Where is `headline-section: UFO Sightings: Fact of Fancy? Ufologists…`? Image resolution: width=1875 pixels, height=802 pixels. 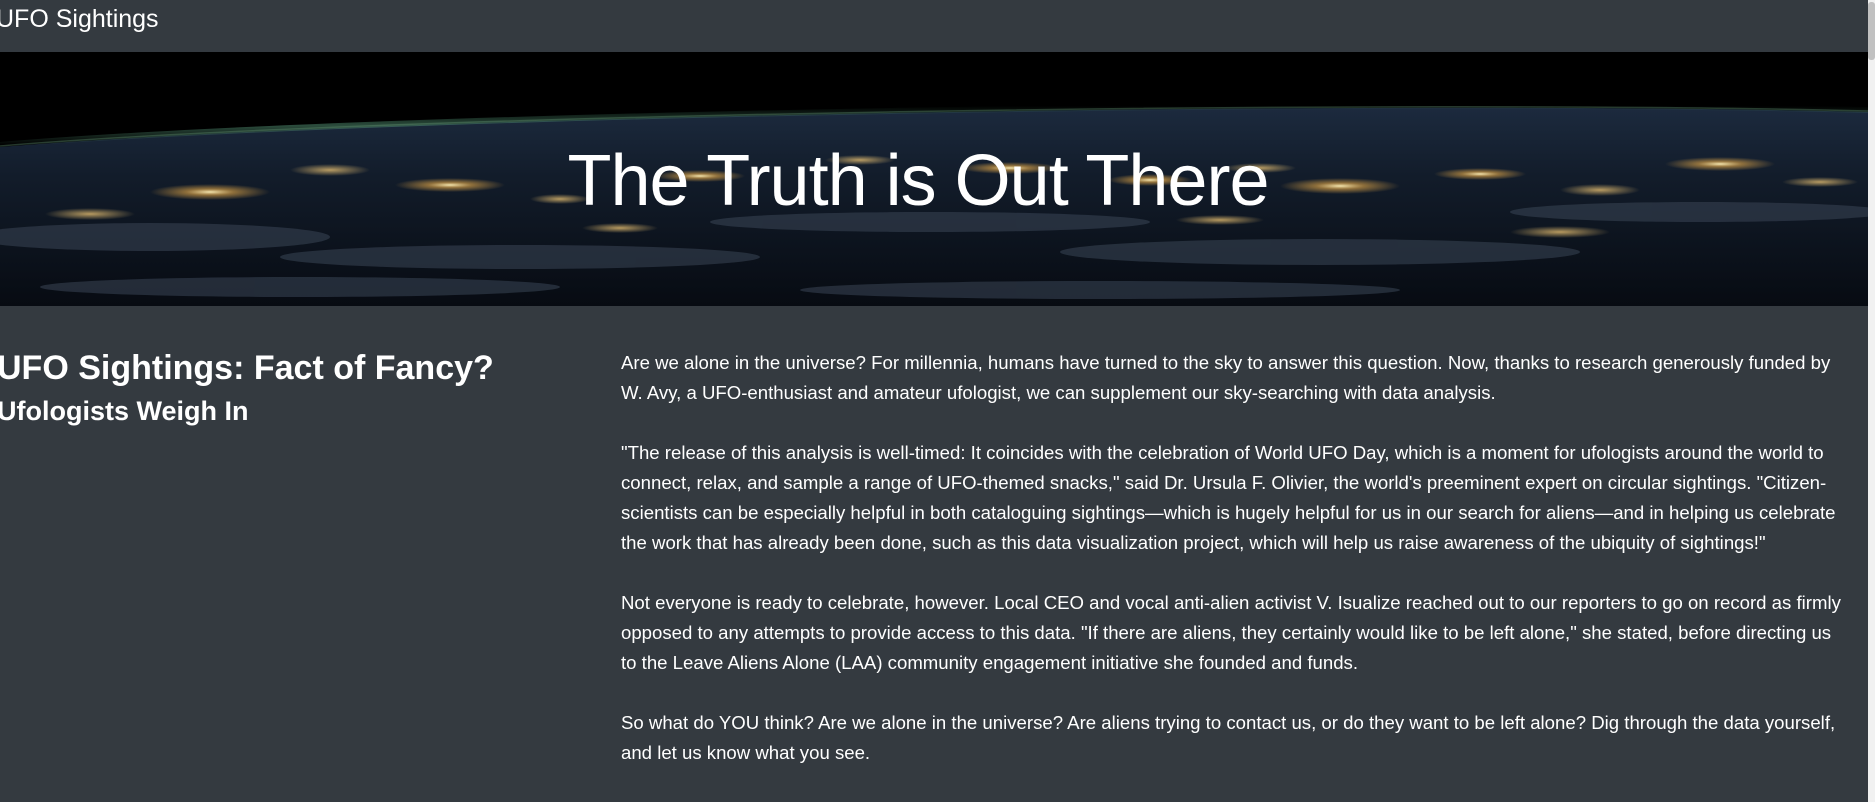 headline-section: UFO Sightings: Fact of Fancy? Ufologists… is located at coordinates (288, 388).